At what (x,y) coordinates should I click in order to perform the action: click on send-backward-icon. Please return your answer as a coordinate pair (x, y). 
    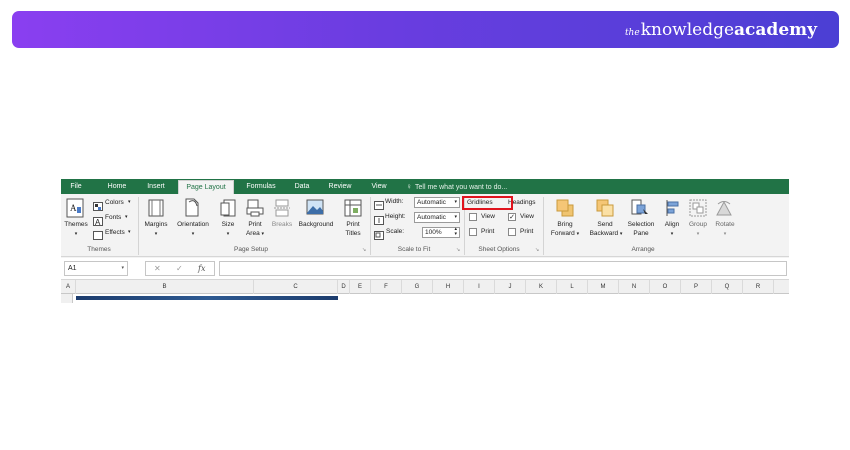
    Looking at the image, I should click on (605, 210).